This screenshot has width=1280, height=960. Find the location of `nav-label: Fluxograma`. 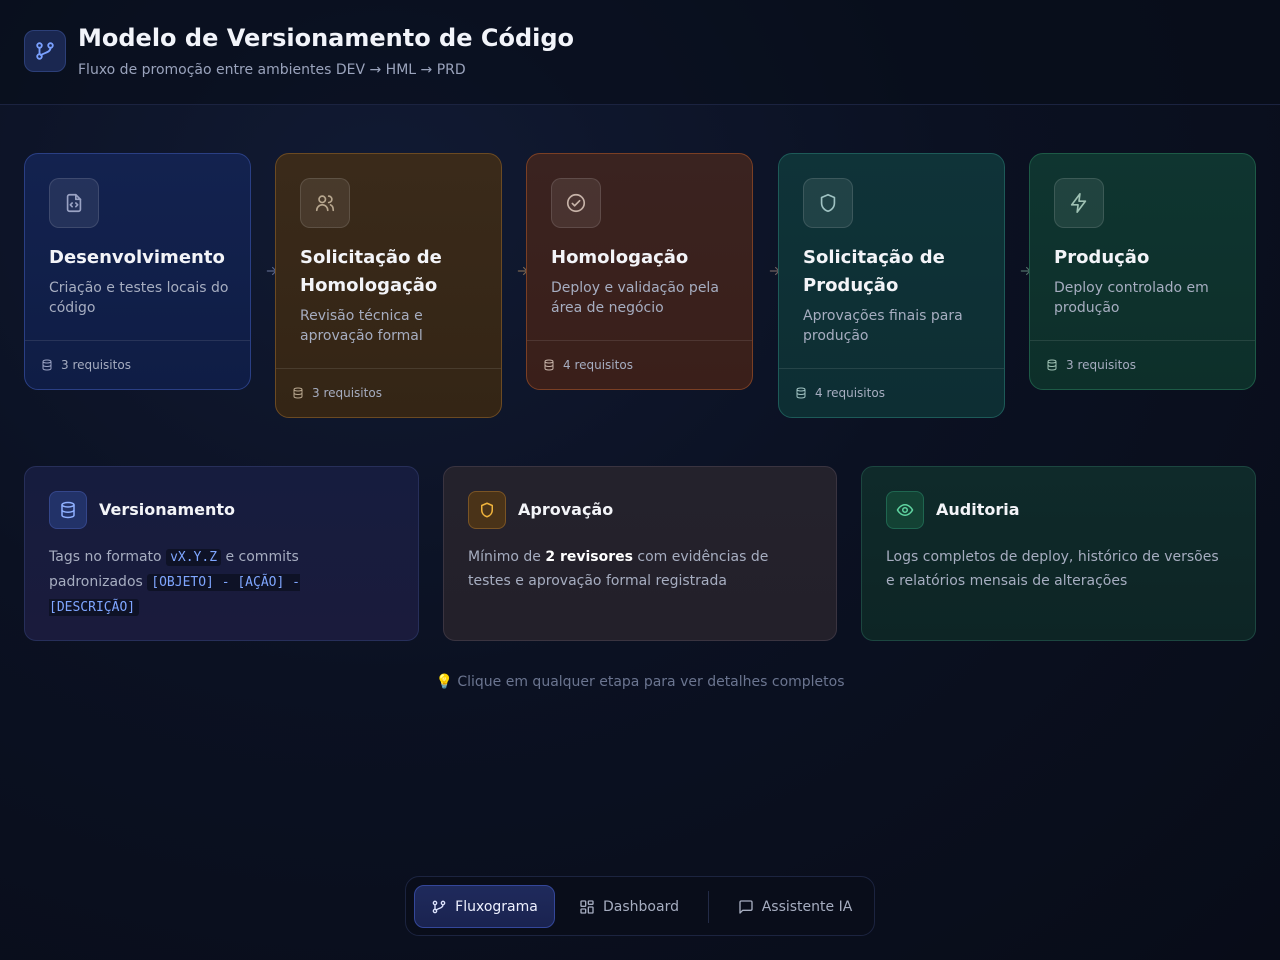

nav-label: Fluxograma is located at coordinates (496, 906).